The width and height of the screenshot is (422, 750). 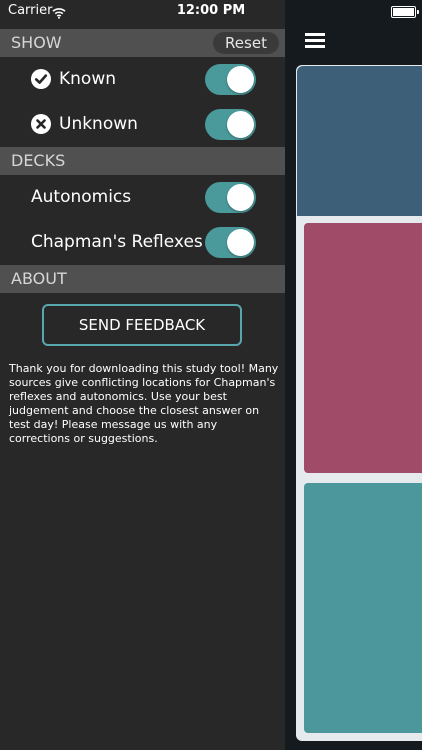 I want to click on deck-row-chapmans: Chapman's Reflexes, so click(x=142, y=242).